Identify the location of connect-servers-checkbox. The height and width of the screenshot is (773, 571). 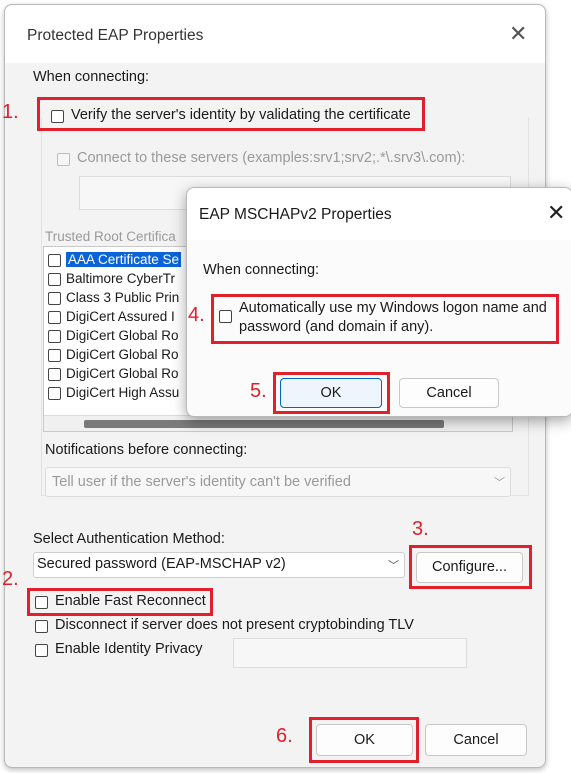
(63, 159).